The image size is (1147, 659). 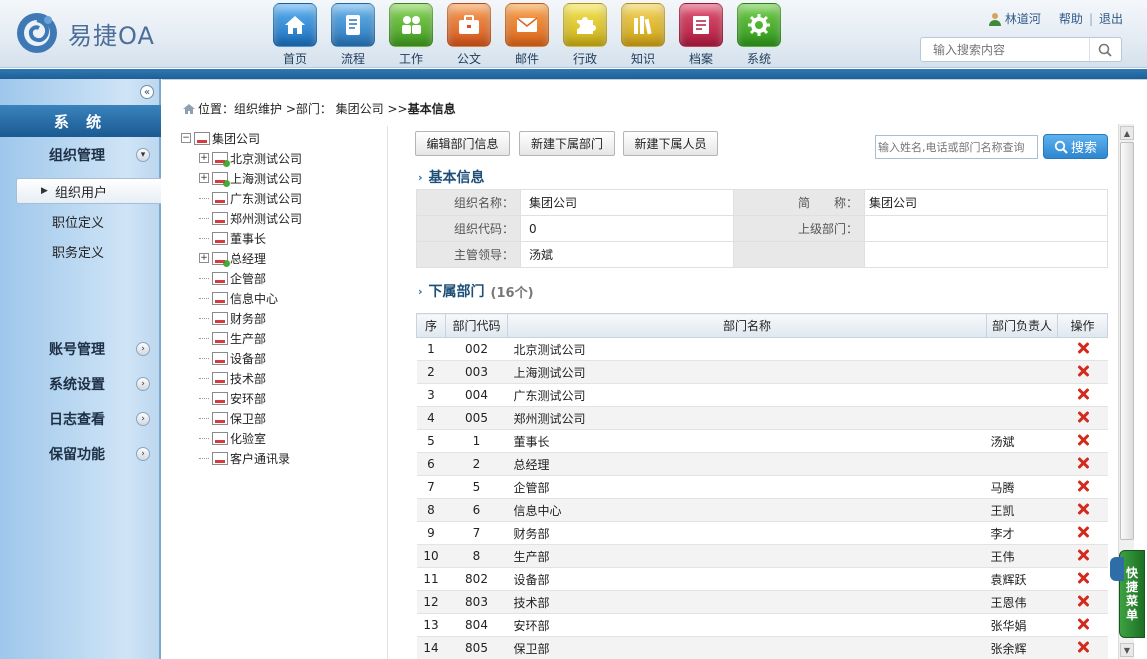 I want to click on table-row: 1 002 北京测试公司, so click(x=762, y=349).